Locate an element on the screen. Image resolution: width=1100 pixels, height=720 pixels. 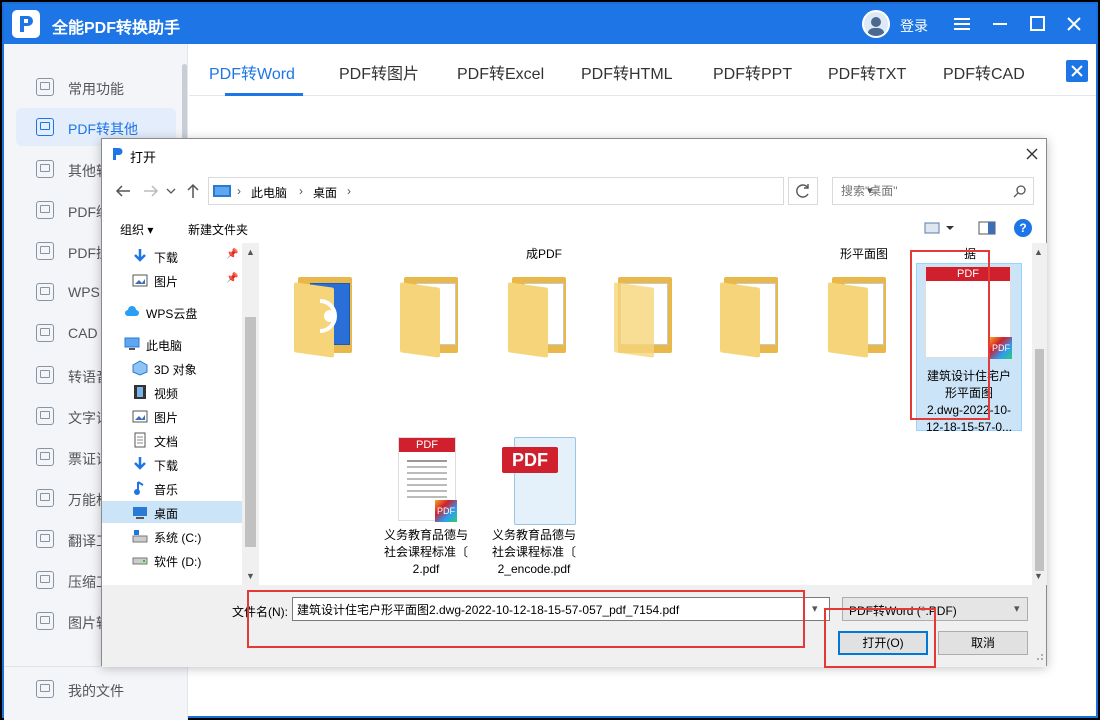
tree-item-wps-cloud: WPS云盘 is located at coordinates (183, 312).